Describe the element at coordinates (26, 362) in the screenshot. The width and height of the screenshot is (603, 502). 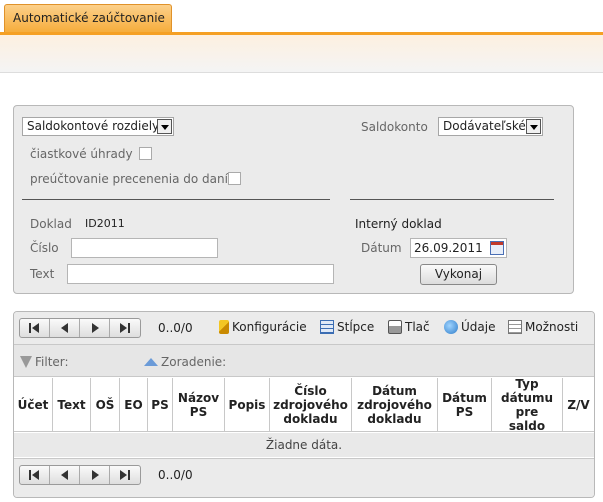
I see `funnel-icon` at that location.